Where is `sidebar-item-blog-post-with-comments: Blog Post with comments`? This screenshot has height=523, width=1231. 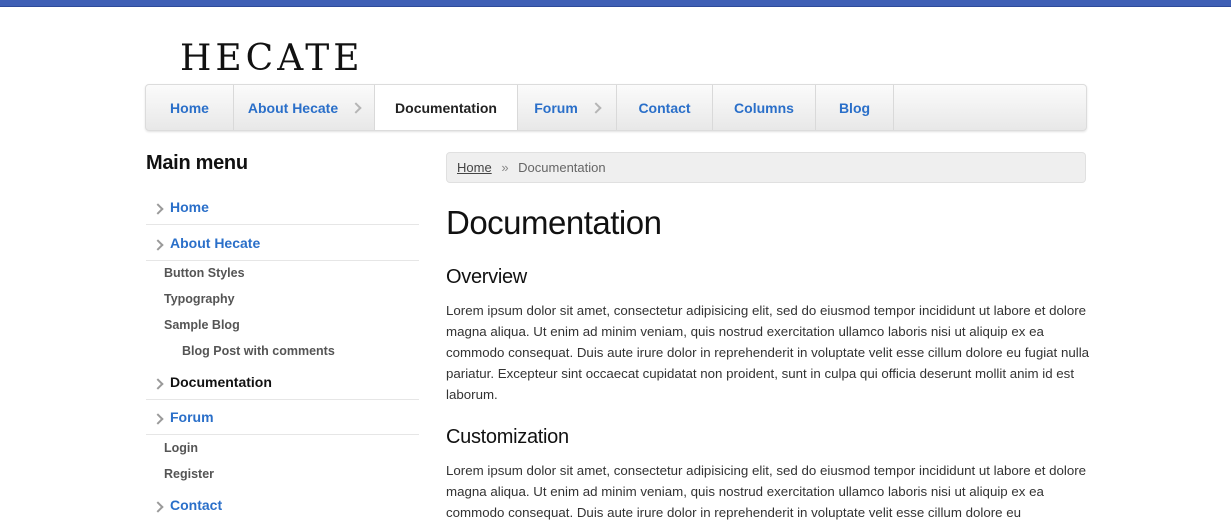 sidebar-item-blog-post-with-comments: Blog Post with comments is located at coordinates (258, 351).